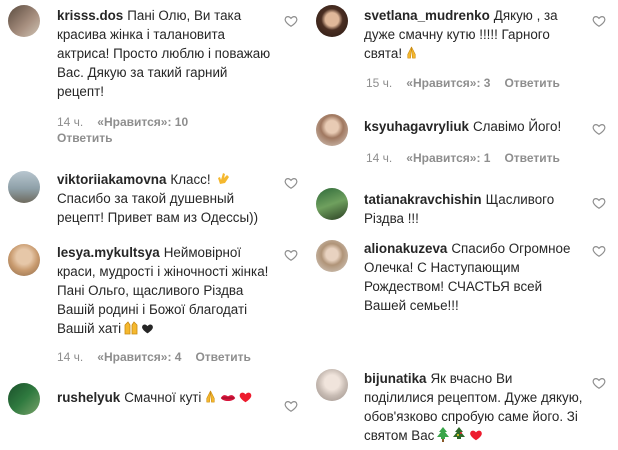 The height and width of the screenshot is (450, 618). Describe the element at coordinates (448, 83) in the screenshot. I see `comment-likes: «Нравится»: 3` at that location.